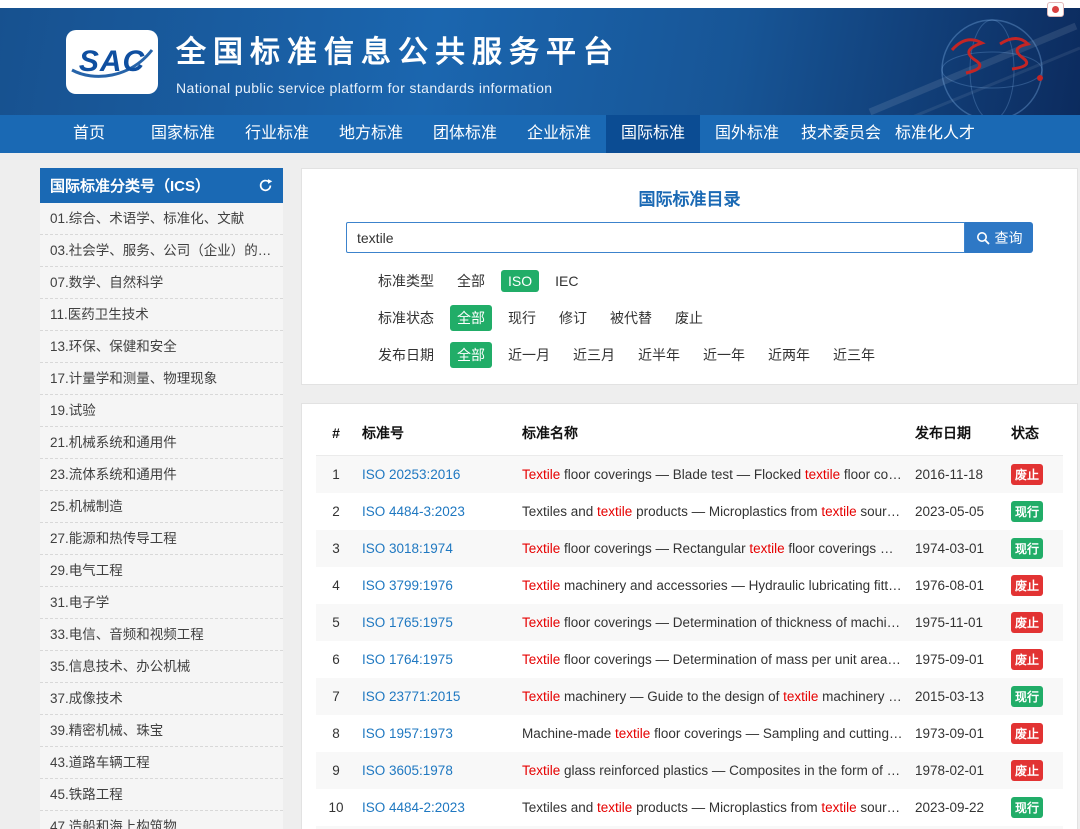 This screenshot has height=829, width=1080. Describe the element at coordinates (659, 355) in the screenshot. I see `filter-option: 近半年` at that location.